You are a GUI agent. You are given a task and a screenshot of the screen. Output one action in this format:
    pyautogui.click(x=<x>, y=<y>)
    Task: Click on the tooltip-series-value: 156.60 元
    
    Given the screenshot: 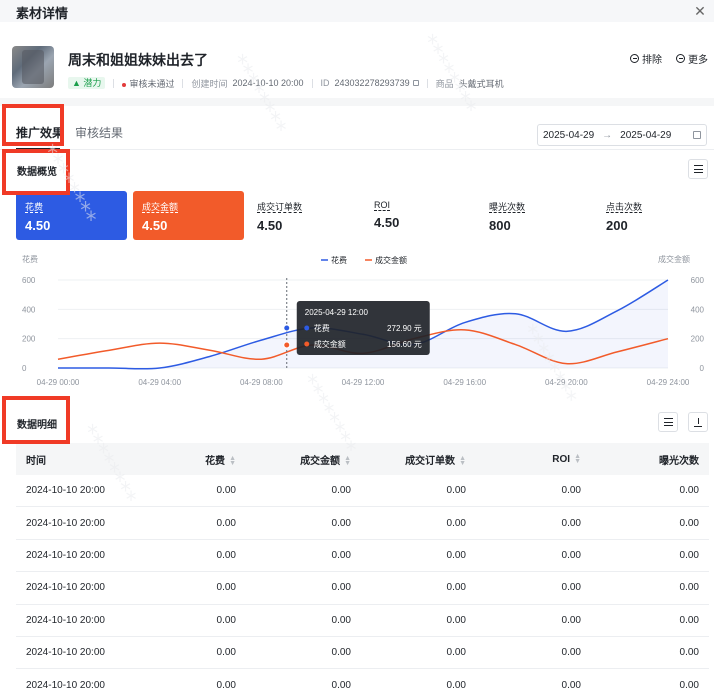 What is the action you would take?
    pyautogui.click(x=404, y=344)
    